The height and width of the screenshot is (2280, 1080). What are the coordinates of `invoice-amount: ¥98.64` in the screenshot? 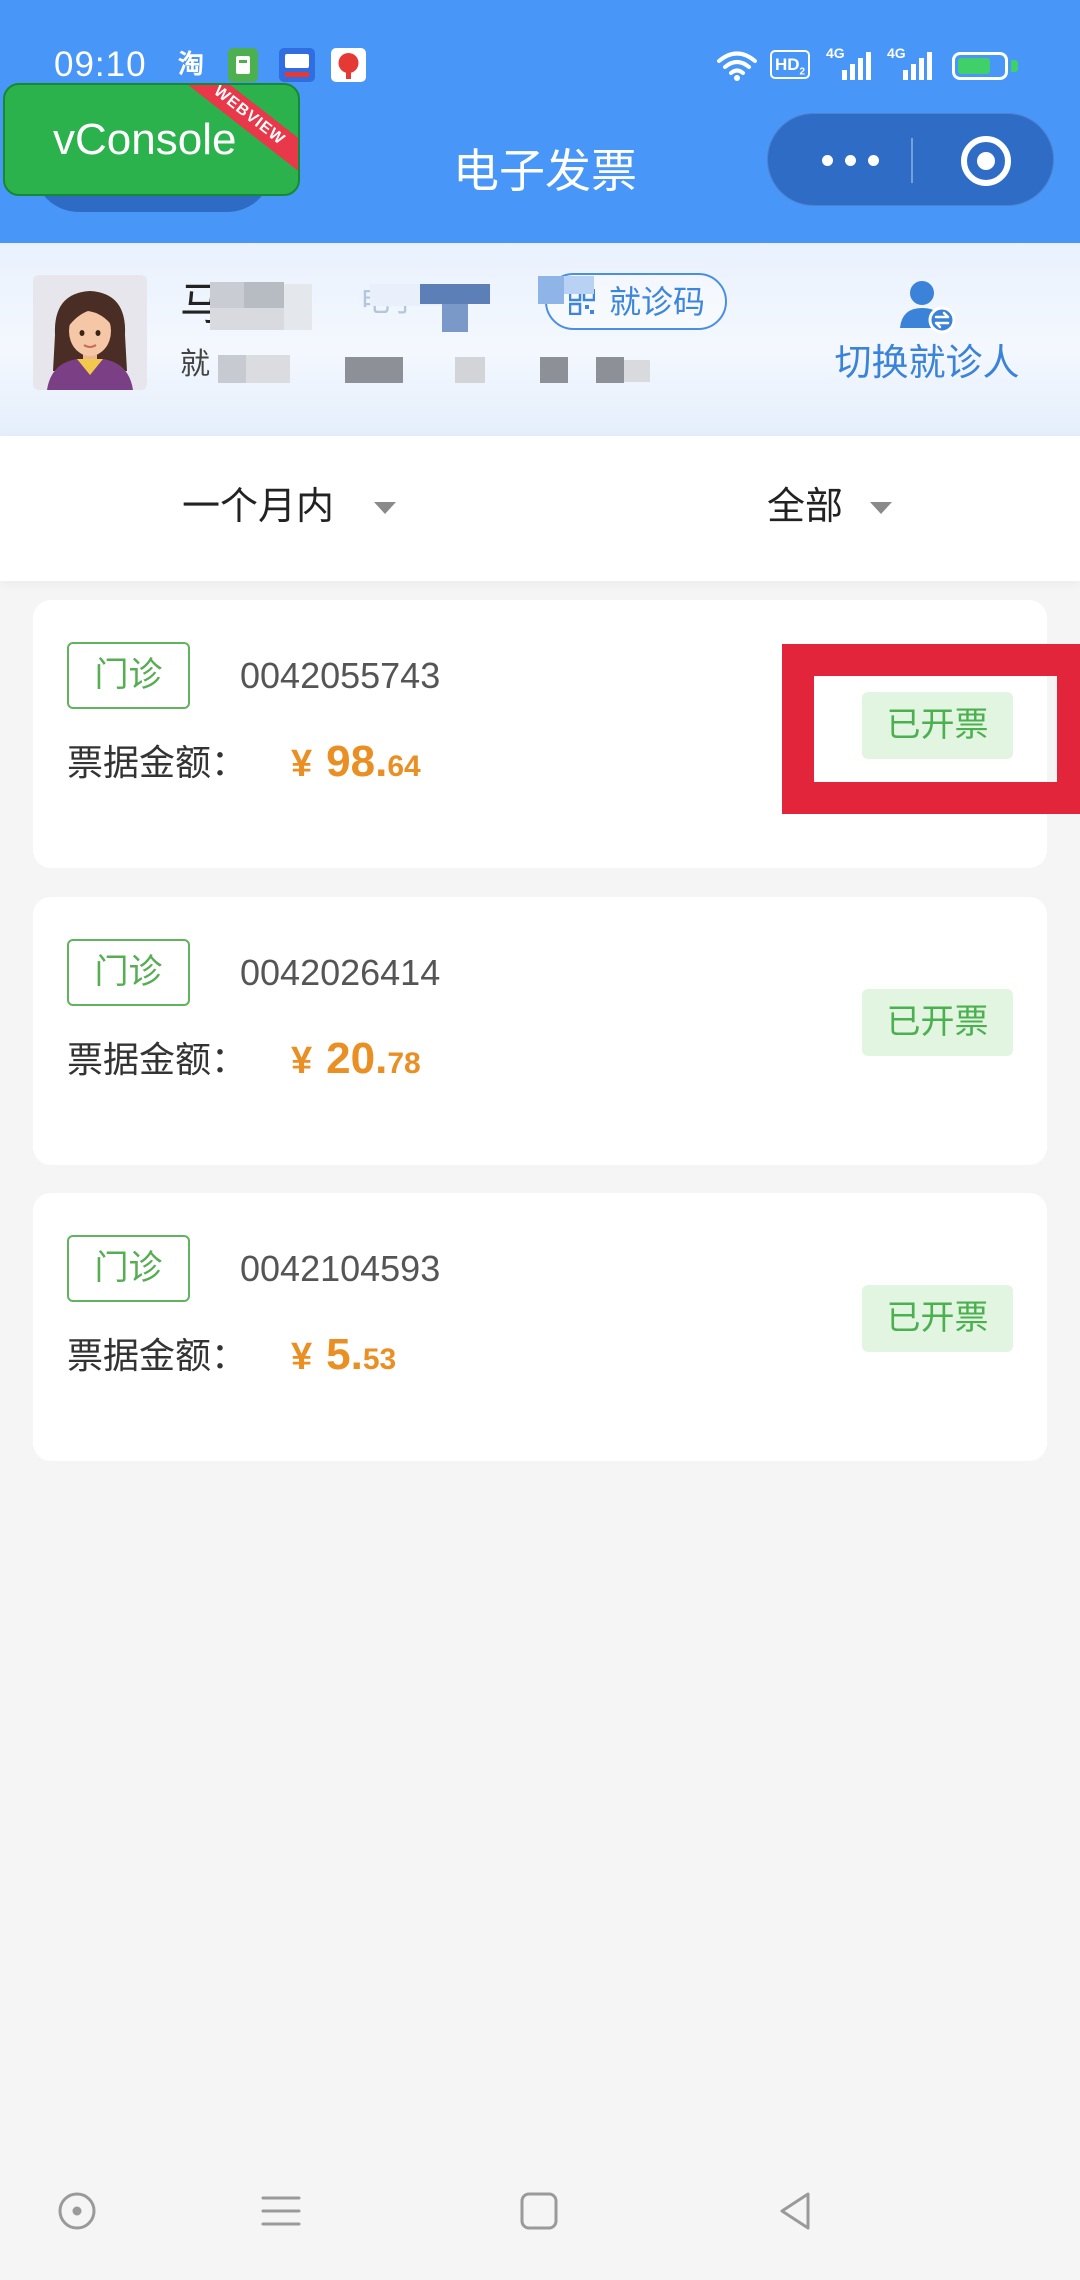 It's located at (356, 767).